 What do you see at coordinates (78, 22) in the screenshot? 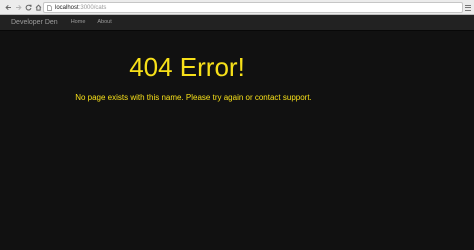
I see `nav-link-home: Home` at bounding box center [78, 22].